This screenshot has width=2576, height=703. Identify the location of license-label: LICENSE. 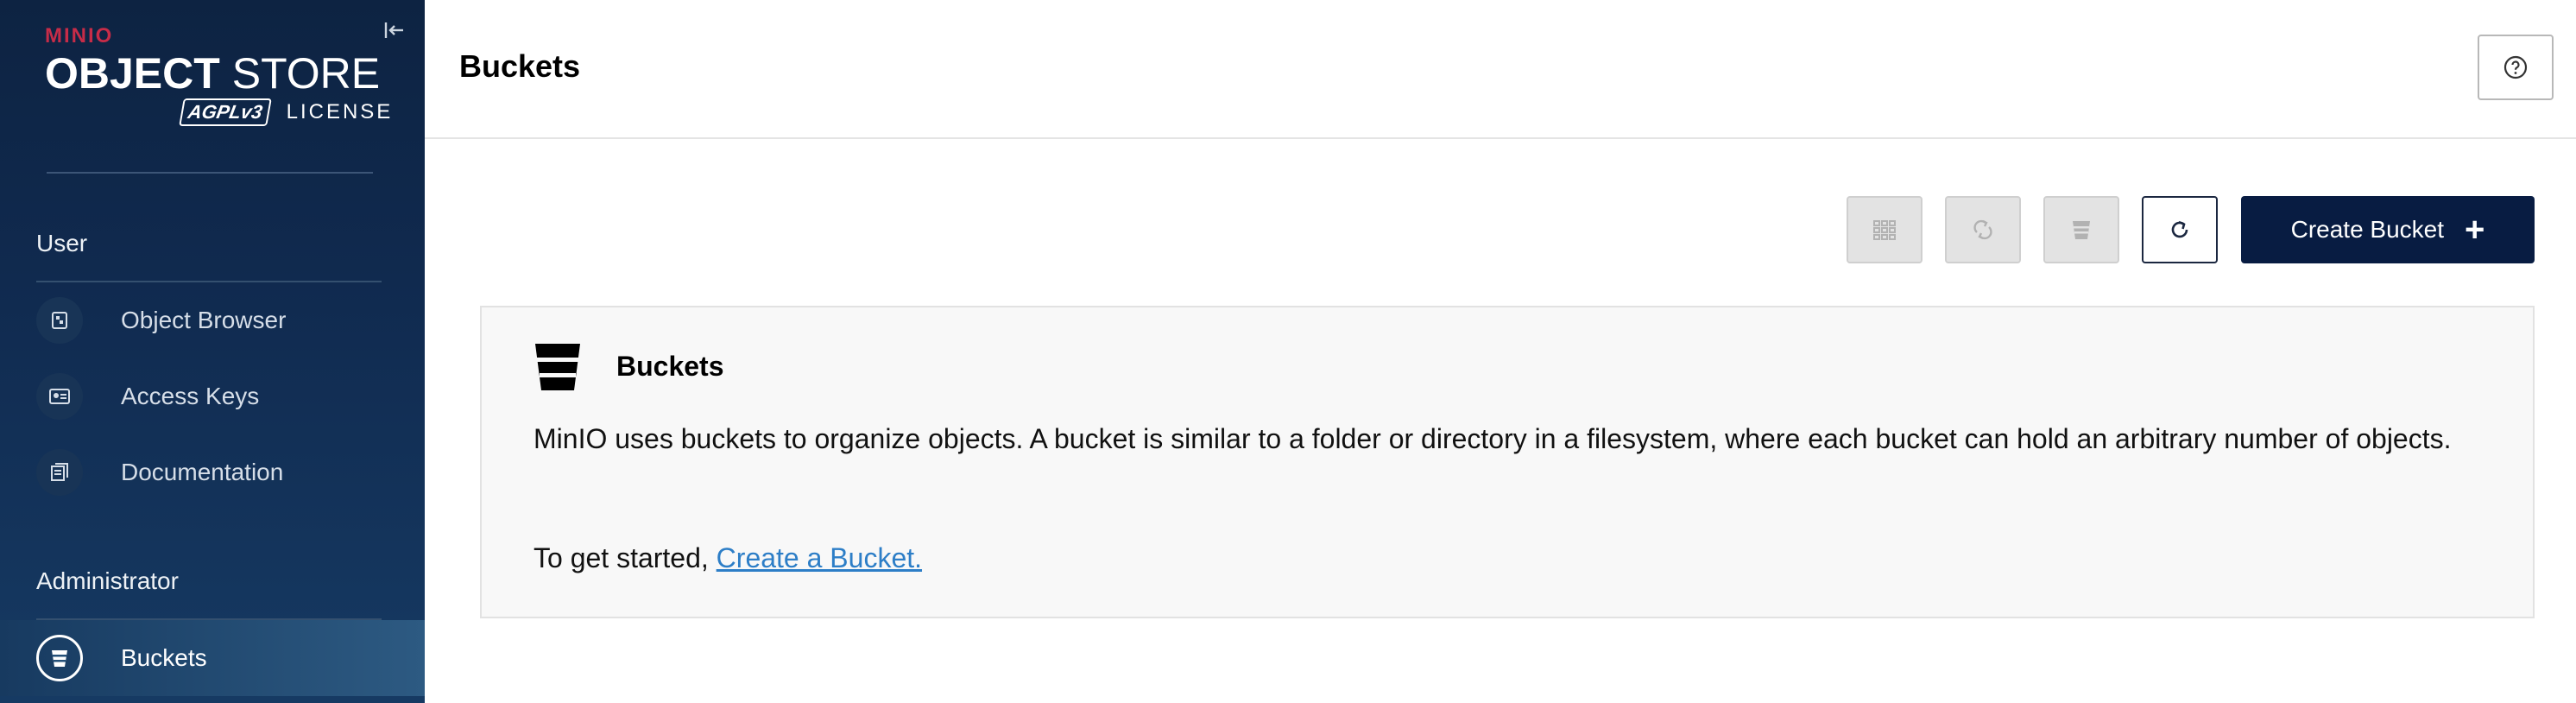
(340, 112).